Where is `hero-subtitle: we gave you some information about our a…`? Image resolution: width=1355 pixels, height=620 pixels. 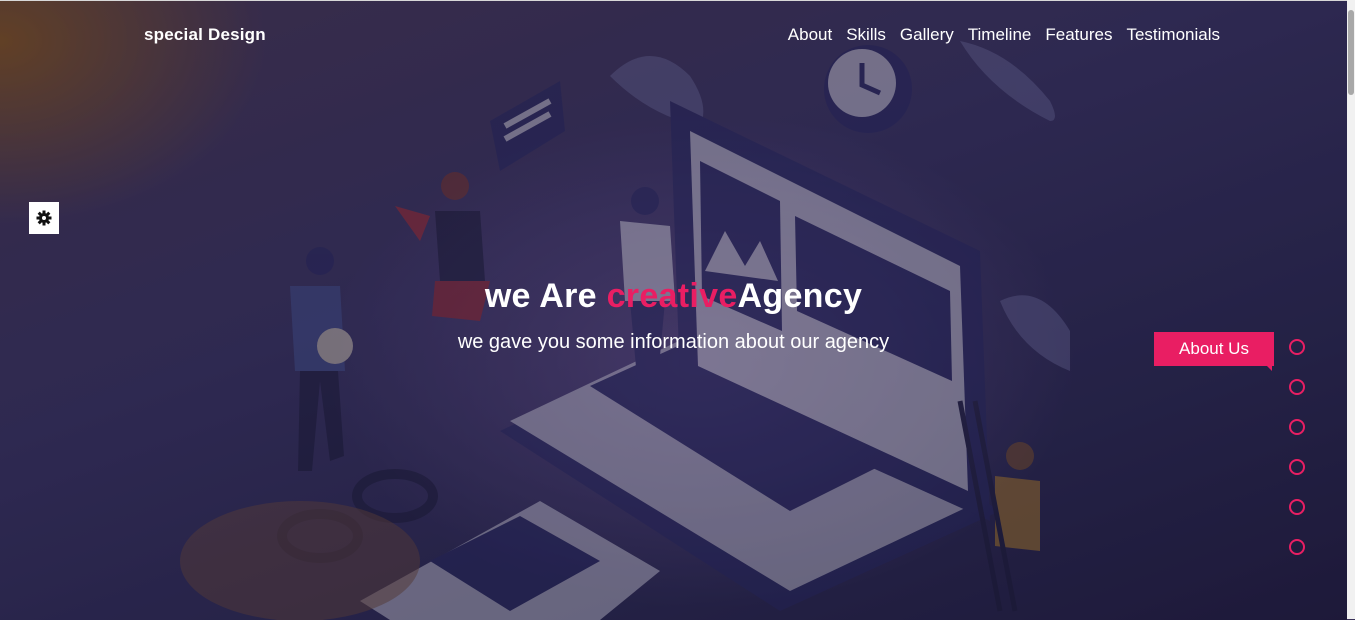 hero-subtitle: we gave you some information about our a… is located at coordinates (673, 342).